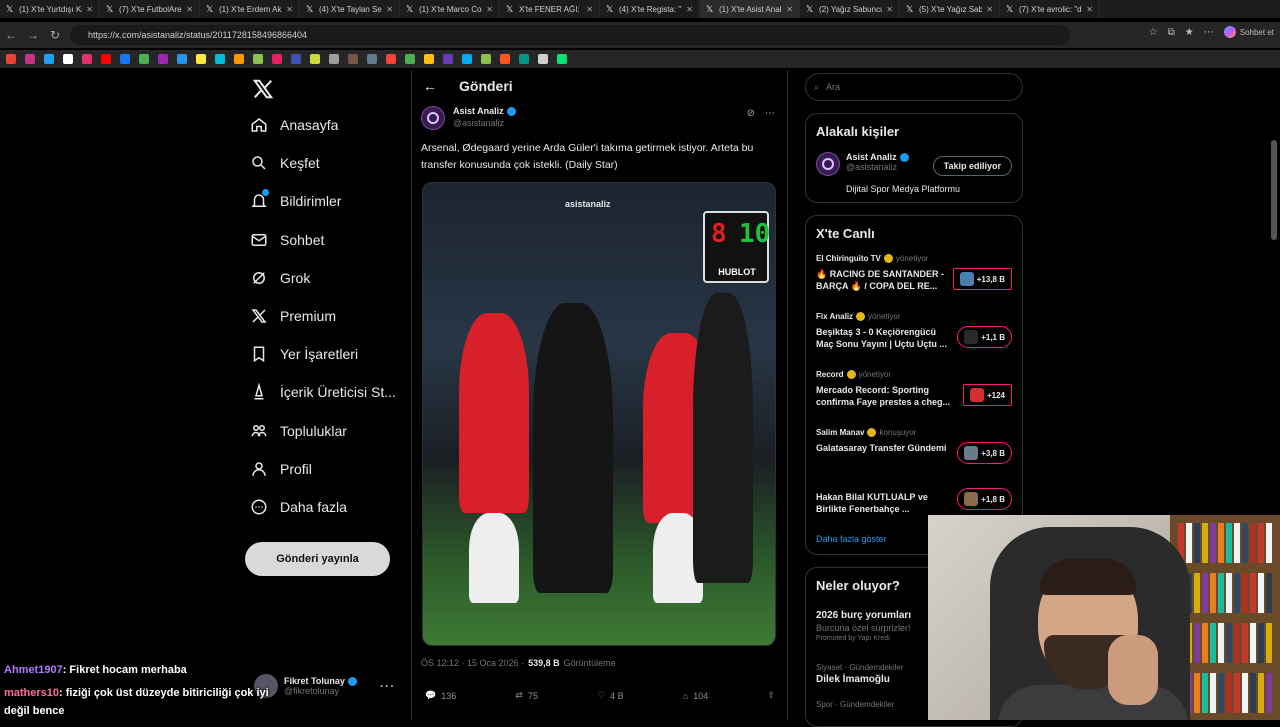  I want to click on listeners-badge: +3,8 B, so click(984, 453).